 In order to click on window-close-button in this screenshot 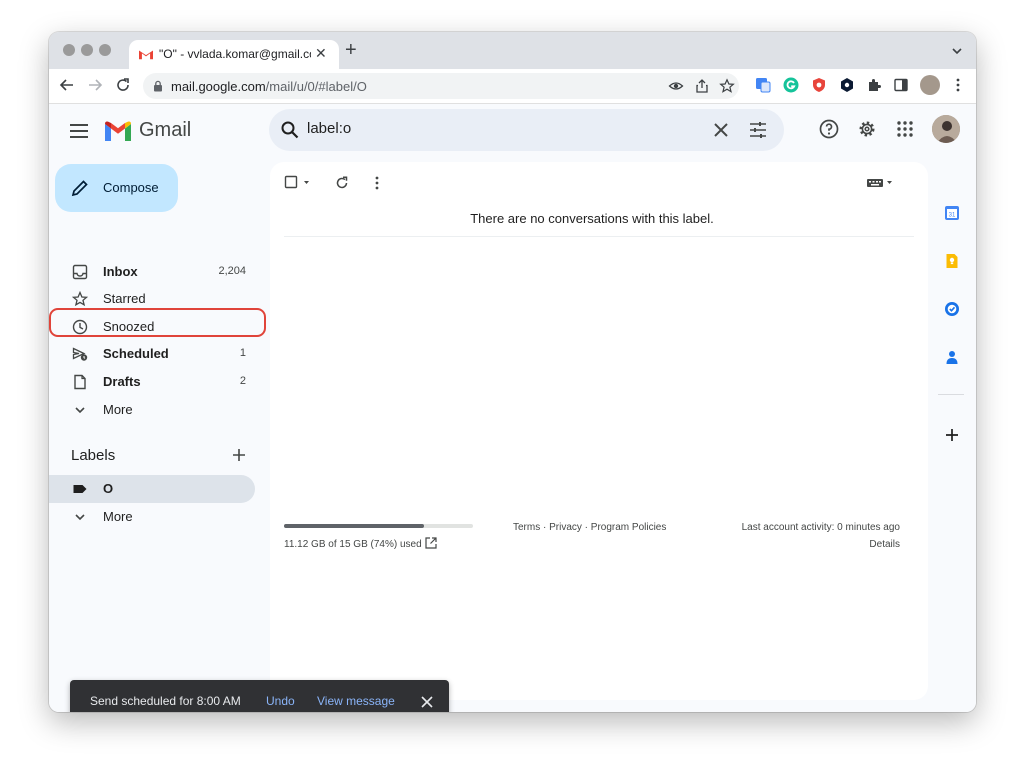, I will do `click(69, 50)`.